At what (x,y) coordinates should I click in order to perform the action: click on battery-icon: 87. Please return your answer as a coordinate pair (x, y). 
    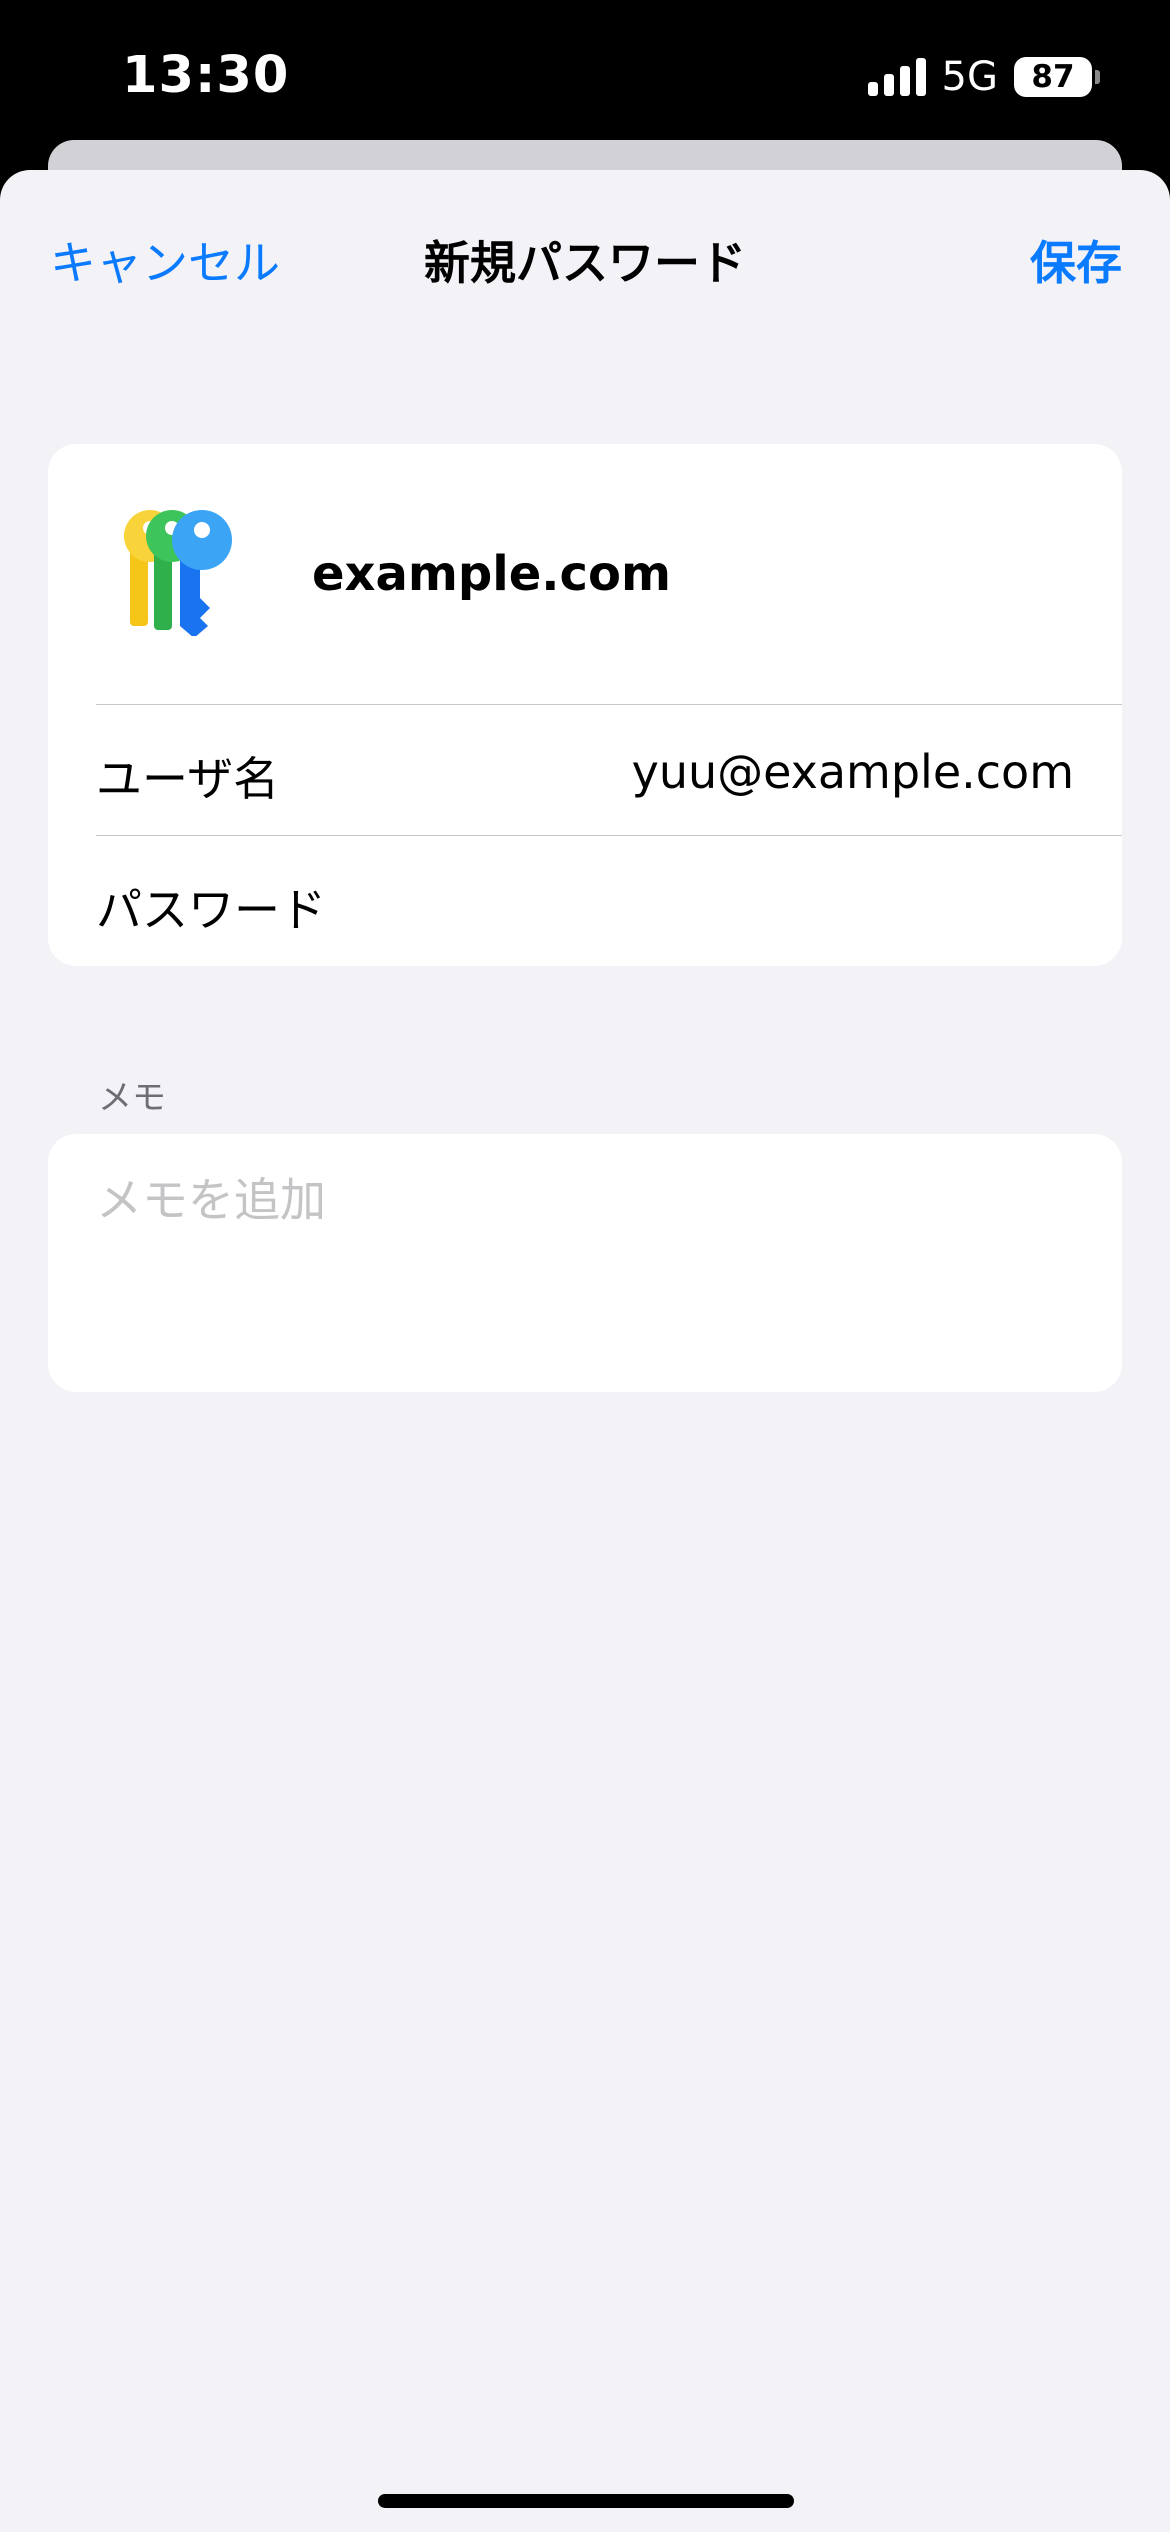
    Looking at the image, I should click on (1057, 77).